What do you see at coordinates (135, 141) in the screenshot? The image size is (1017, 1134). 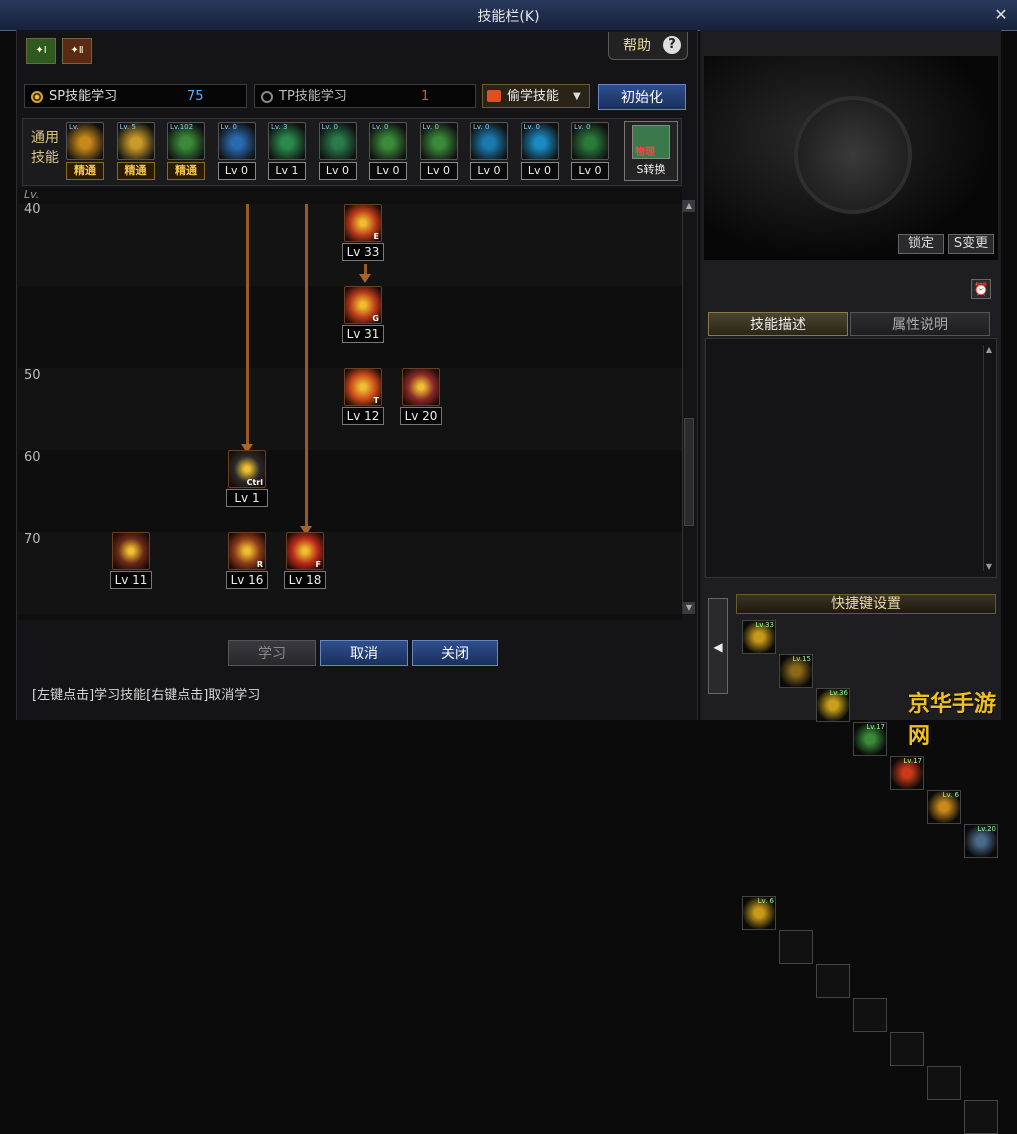 I see `general-skill-icon: Lv. 5` at bounding box center [135, 141].